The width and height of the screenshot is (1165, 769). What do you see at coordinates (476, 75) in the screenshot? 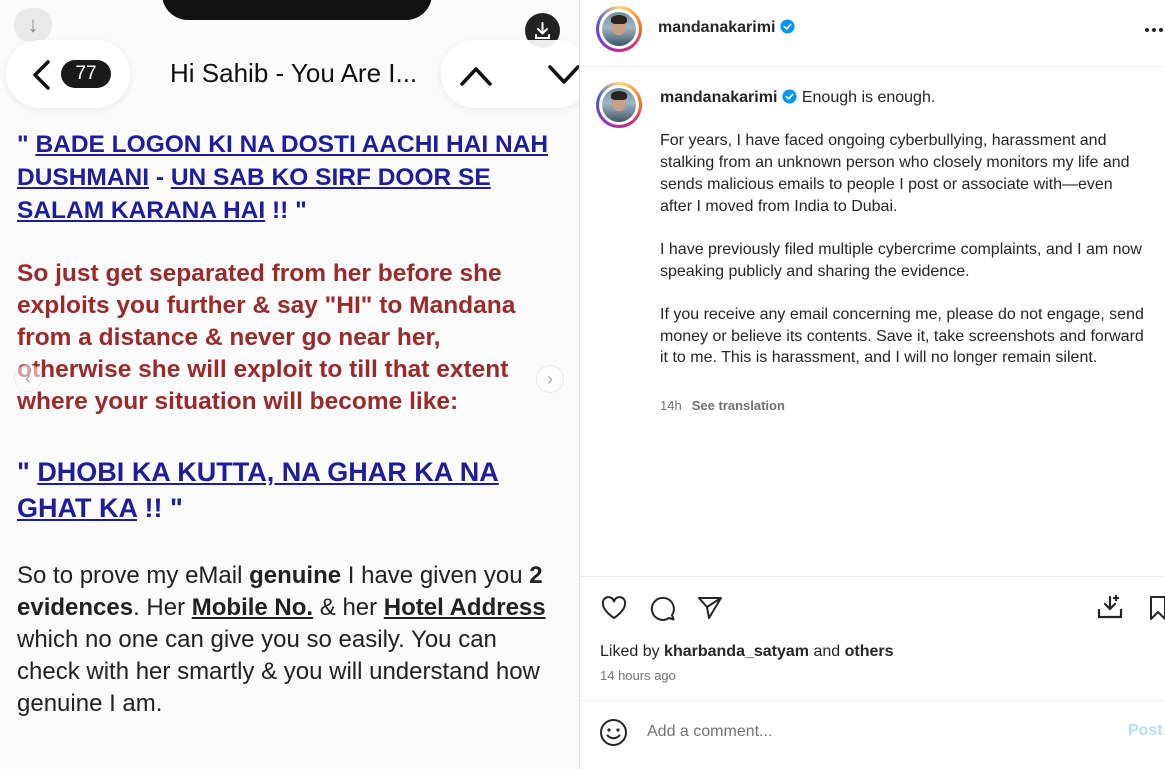
I see `chevron-up-icon` at bounding box center [476, 75].